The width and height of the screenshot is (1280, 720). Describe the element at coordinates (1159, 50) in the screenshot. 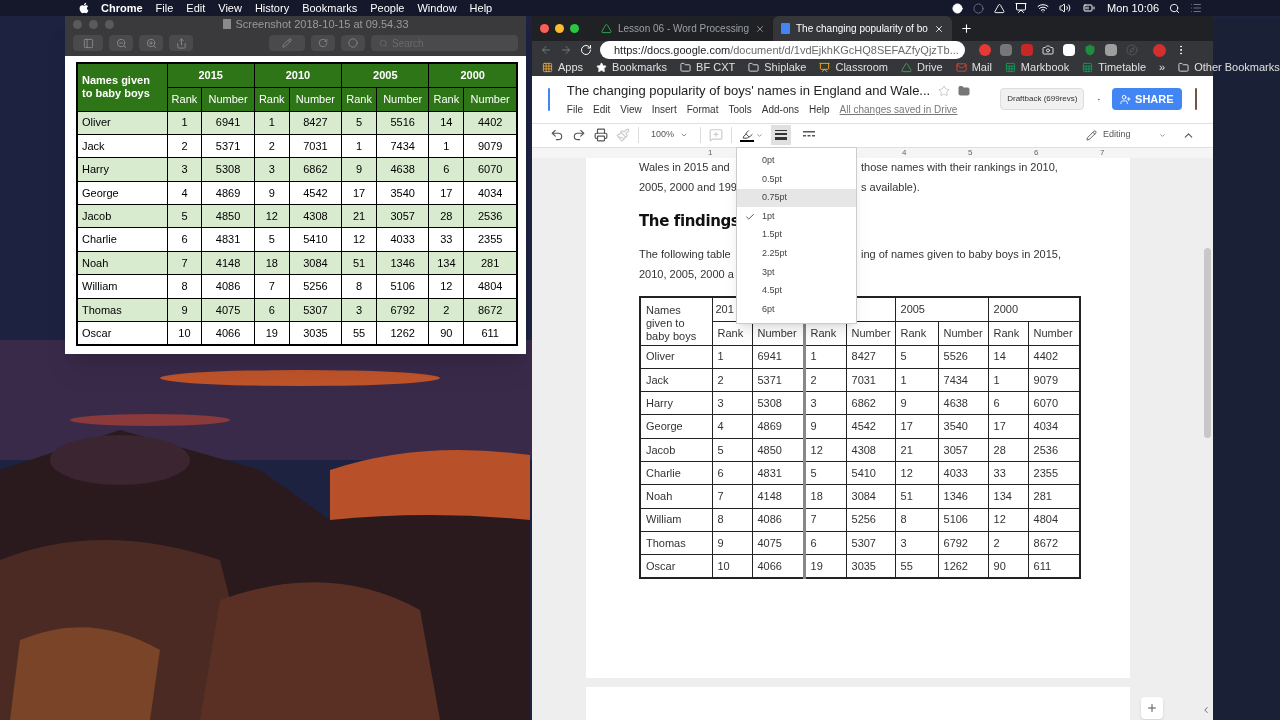

I see `profile-avatar` at that location.